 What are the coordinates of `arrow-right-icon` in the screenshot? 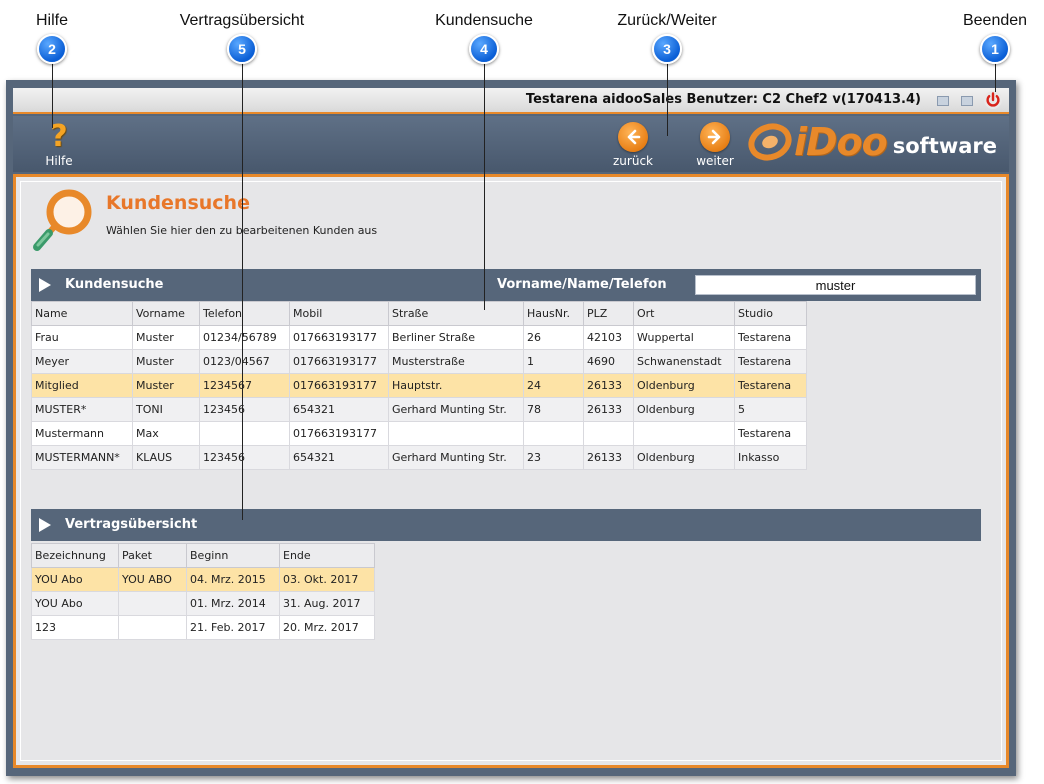 It's located at (715, 137).